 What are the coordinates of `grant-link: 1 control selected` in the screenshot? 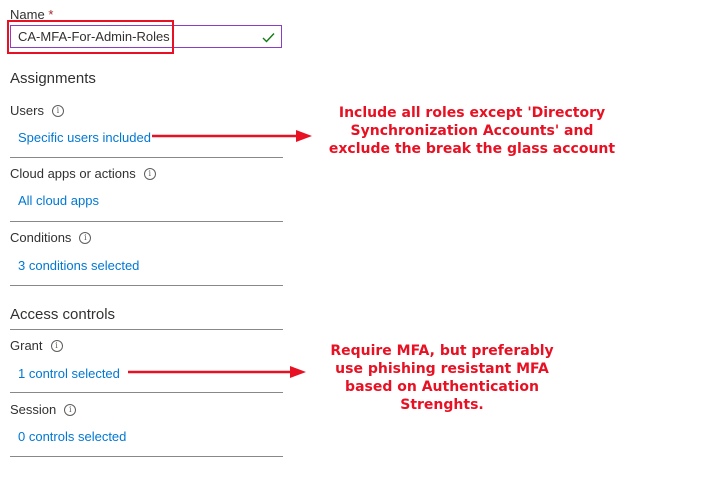 It's located at (69, 373).